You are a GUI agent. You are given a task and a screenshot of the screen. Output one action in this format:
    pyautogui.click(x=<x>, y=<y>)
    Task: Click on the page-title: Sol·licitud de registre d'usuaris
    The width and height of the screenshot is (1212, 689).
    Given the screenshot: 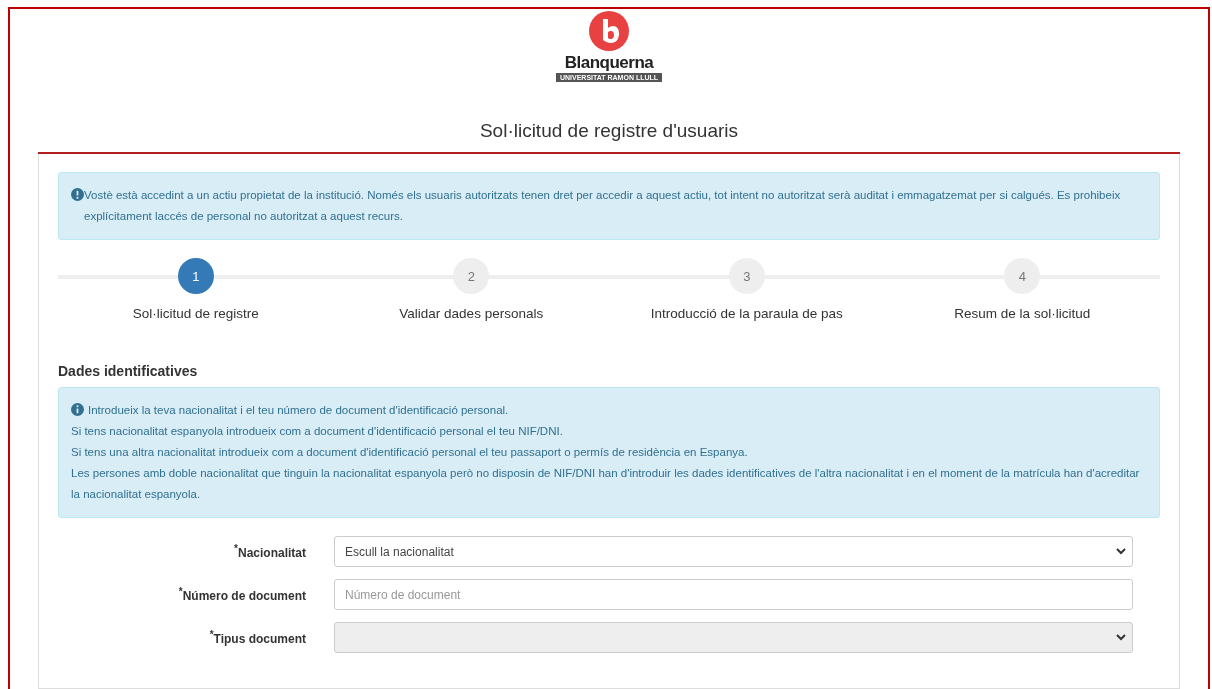 What is the action you would take?
    pyautogui.click(x=609, y=131)
    